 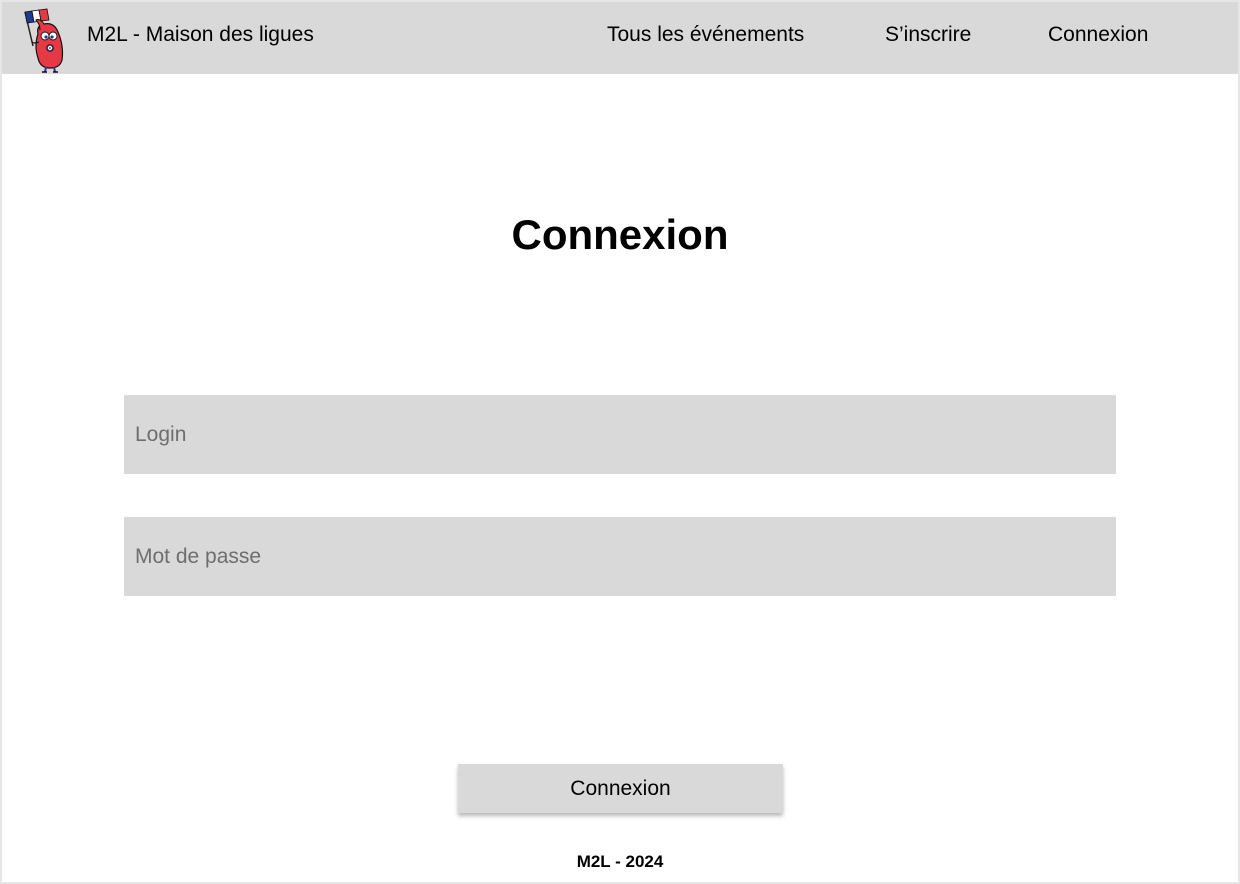 What do you see at coordinates (620, 788) in the screenshot?
I see `login-submit-button: Connexion` at bounding box center [620, 788].